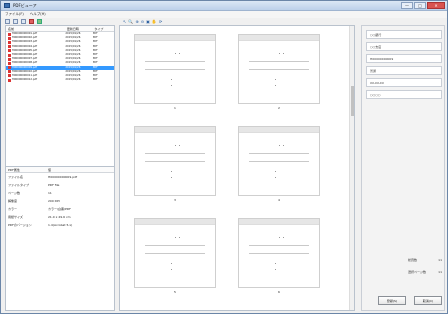 Image resolution: width=448 pixels, height=314 pixels. I want to click on cancel-button: 取消(C), so click(428, 300).